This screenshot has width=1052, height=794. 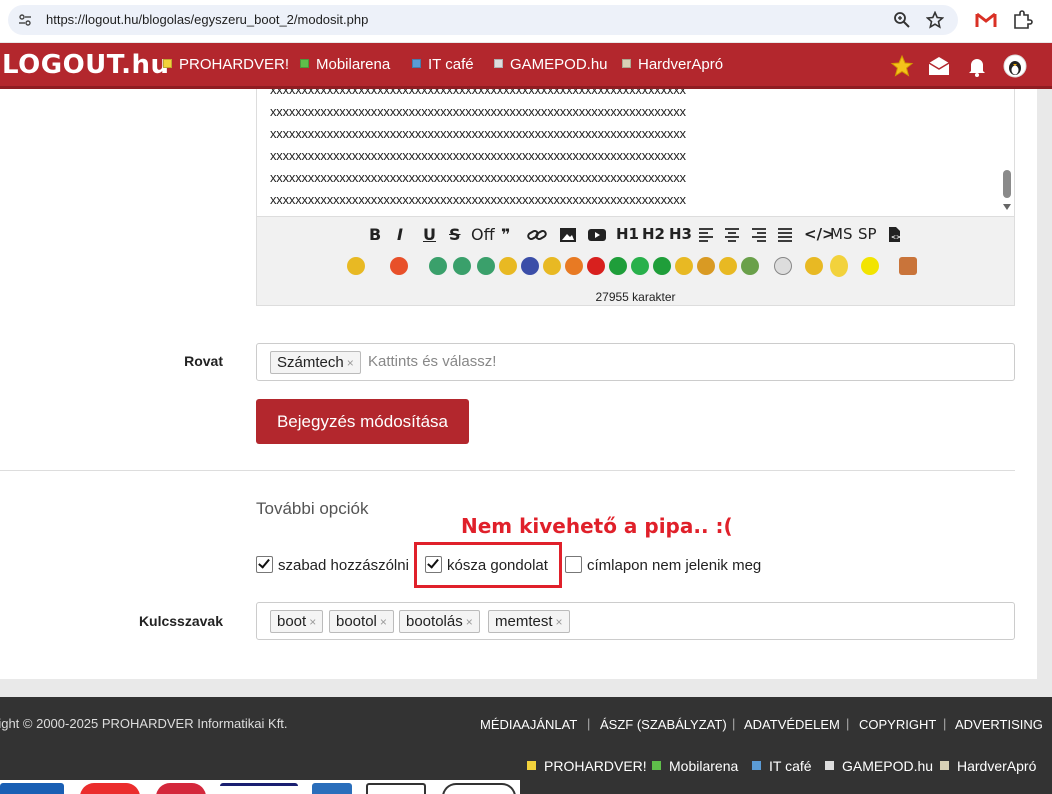 What do you see at coordinates (653, 234) in the screenshot?
I see `h2-button: H2` at bounding box center [653, 234].